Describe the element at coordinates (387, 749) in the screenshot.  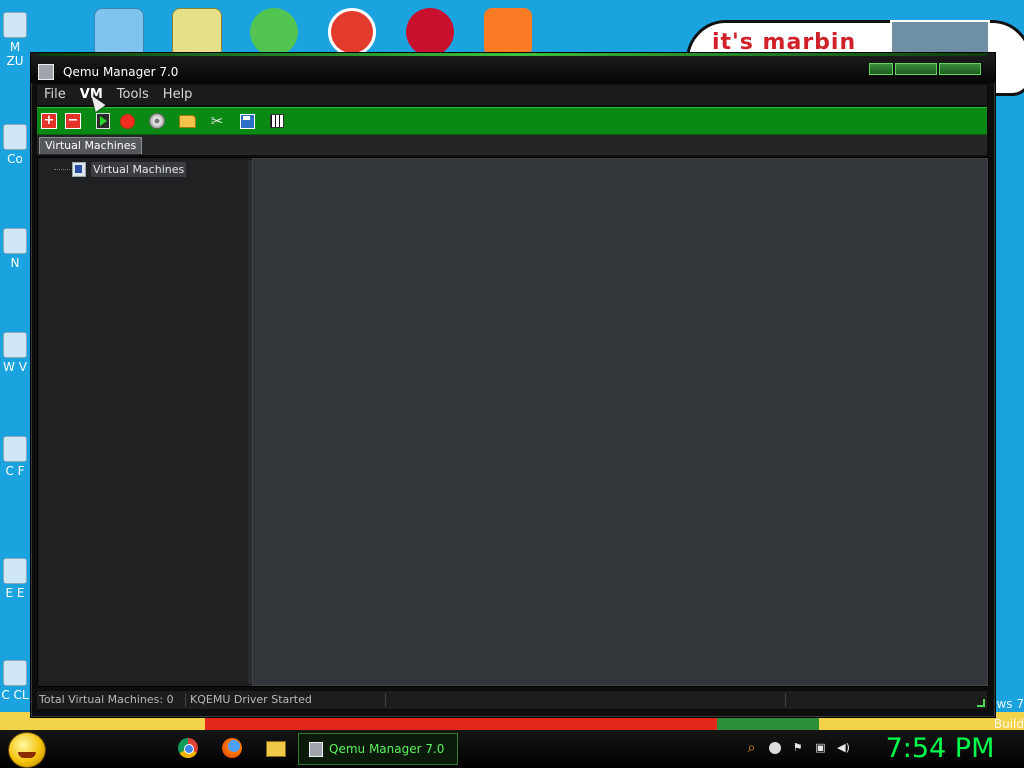
I see `taskbar-item-label: Qemu Manager 7.0` at that location.